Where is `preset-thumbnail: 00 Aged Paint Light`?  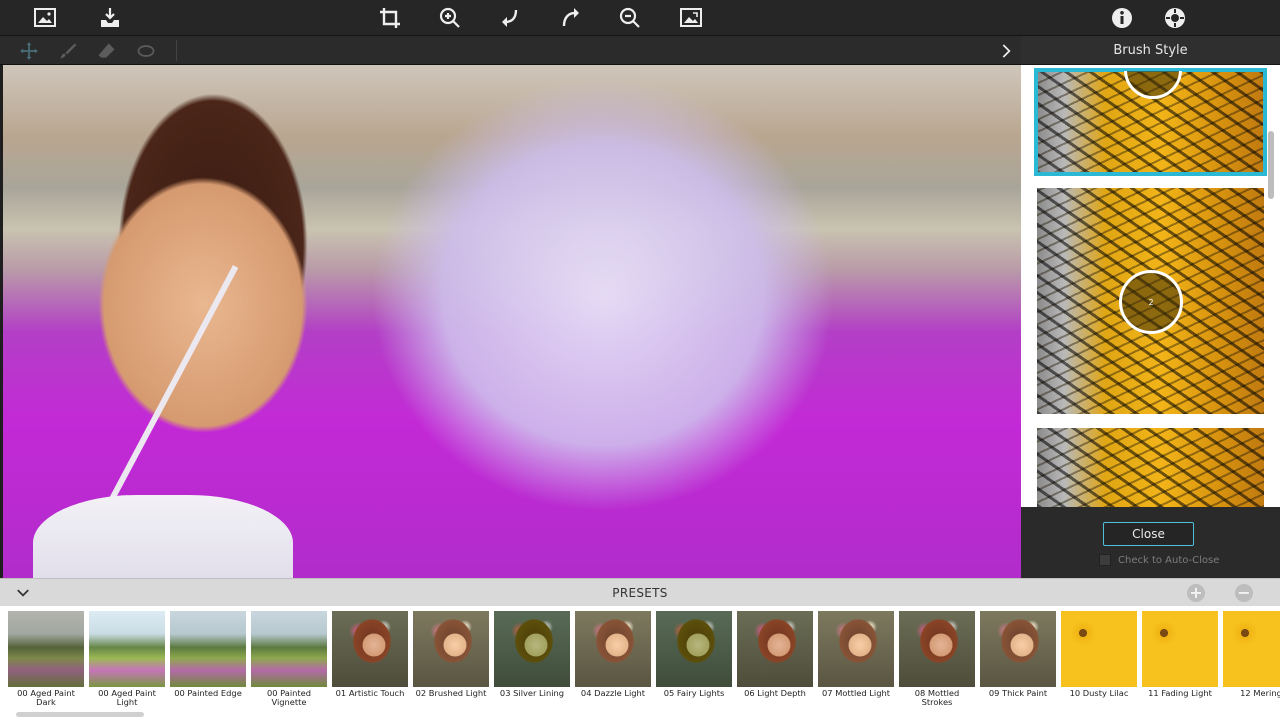 preset-thumbnail: 00 Aged Paint Light is located at coordinates (127, 659).